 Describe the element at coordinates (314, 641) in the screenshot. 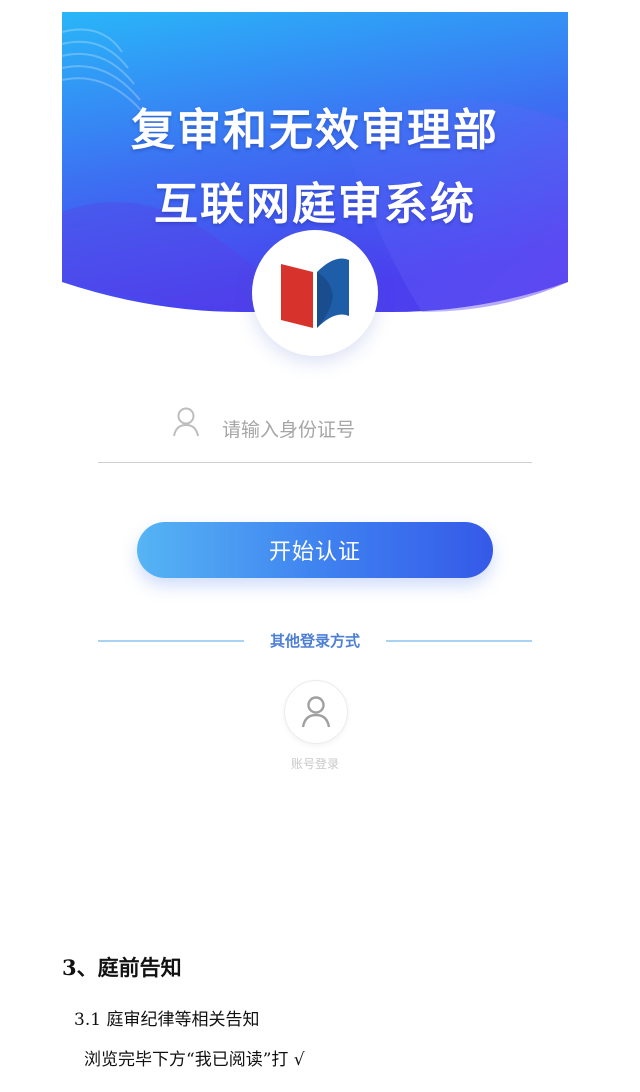

I see `other-login-methods-label: 其他登录方式` at that location.